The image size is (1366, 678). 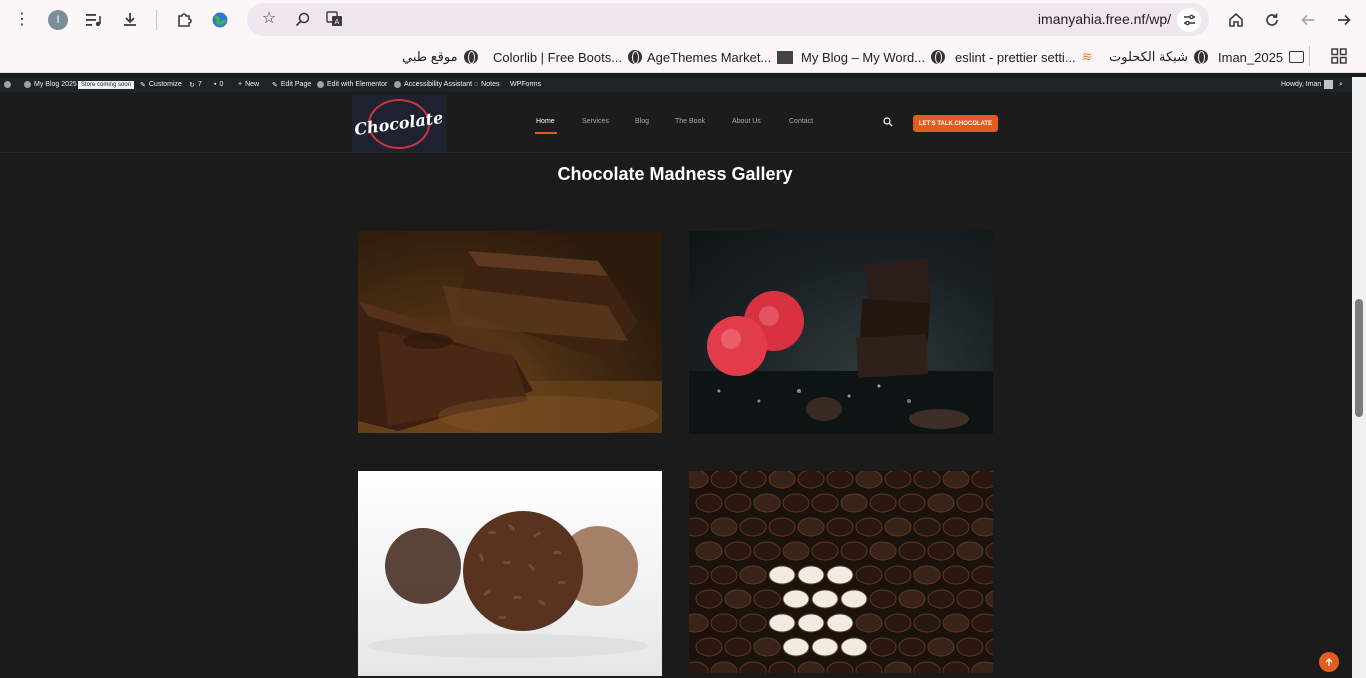 What do you see at coordinates (746, 121) in the screenshot?
I see `nav-about-us: About Us` at bounding box center [746, 121].